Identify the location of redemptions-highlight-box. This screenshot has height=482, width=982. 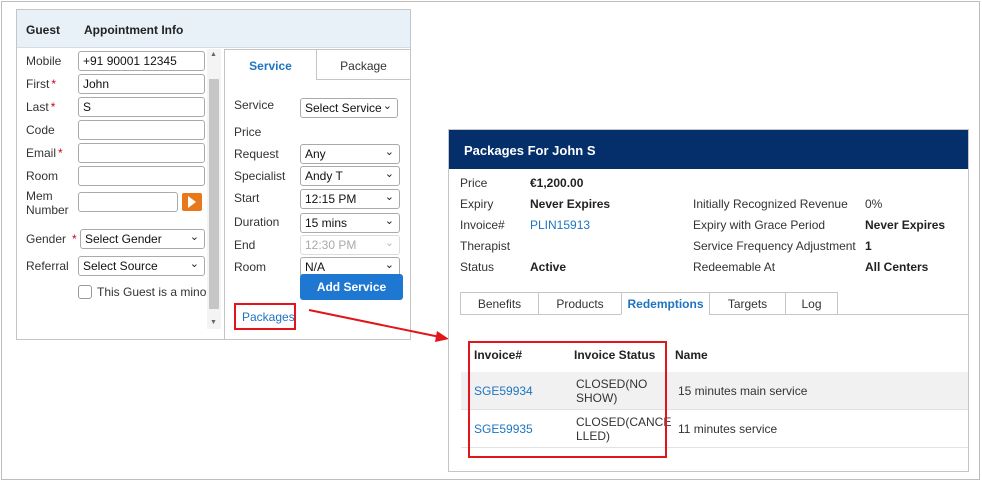
(567, 399).